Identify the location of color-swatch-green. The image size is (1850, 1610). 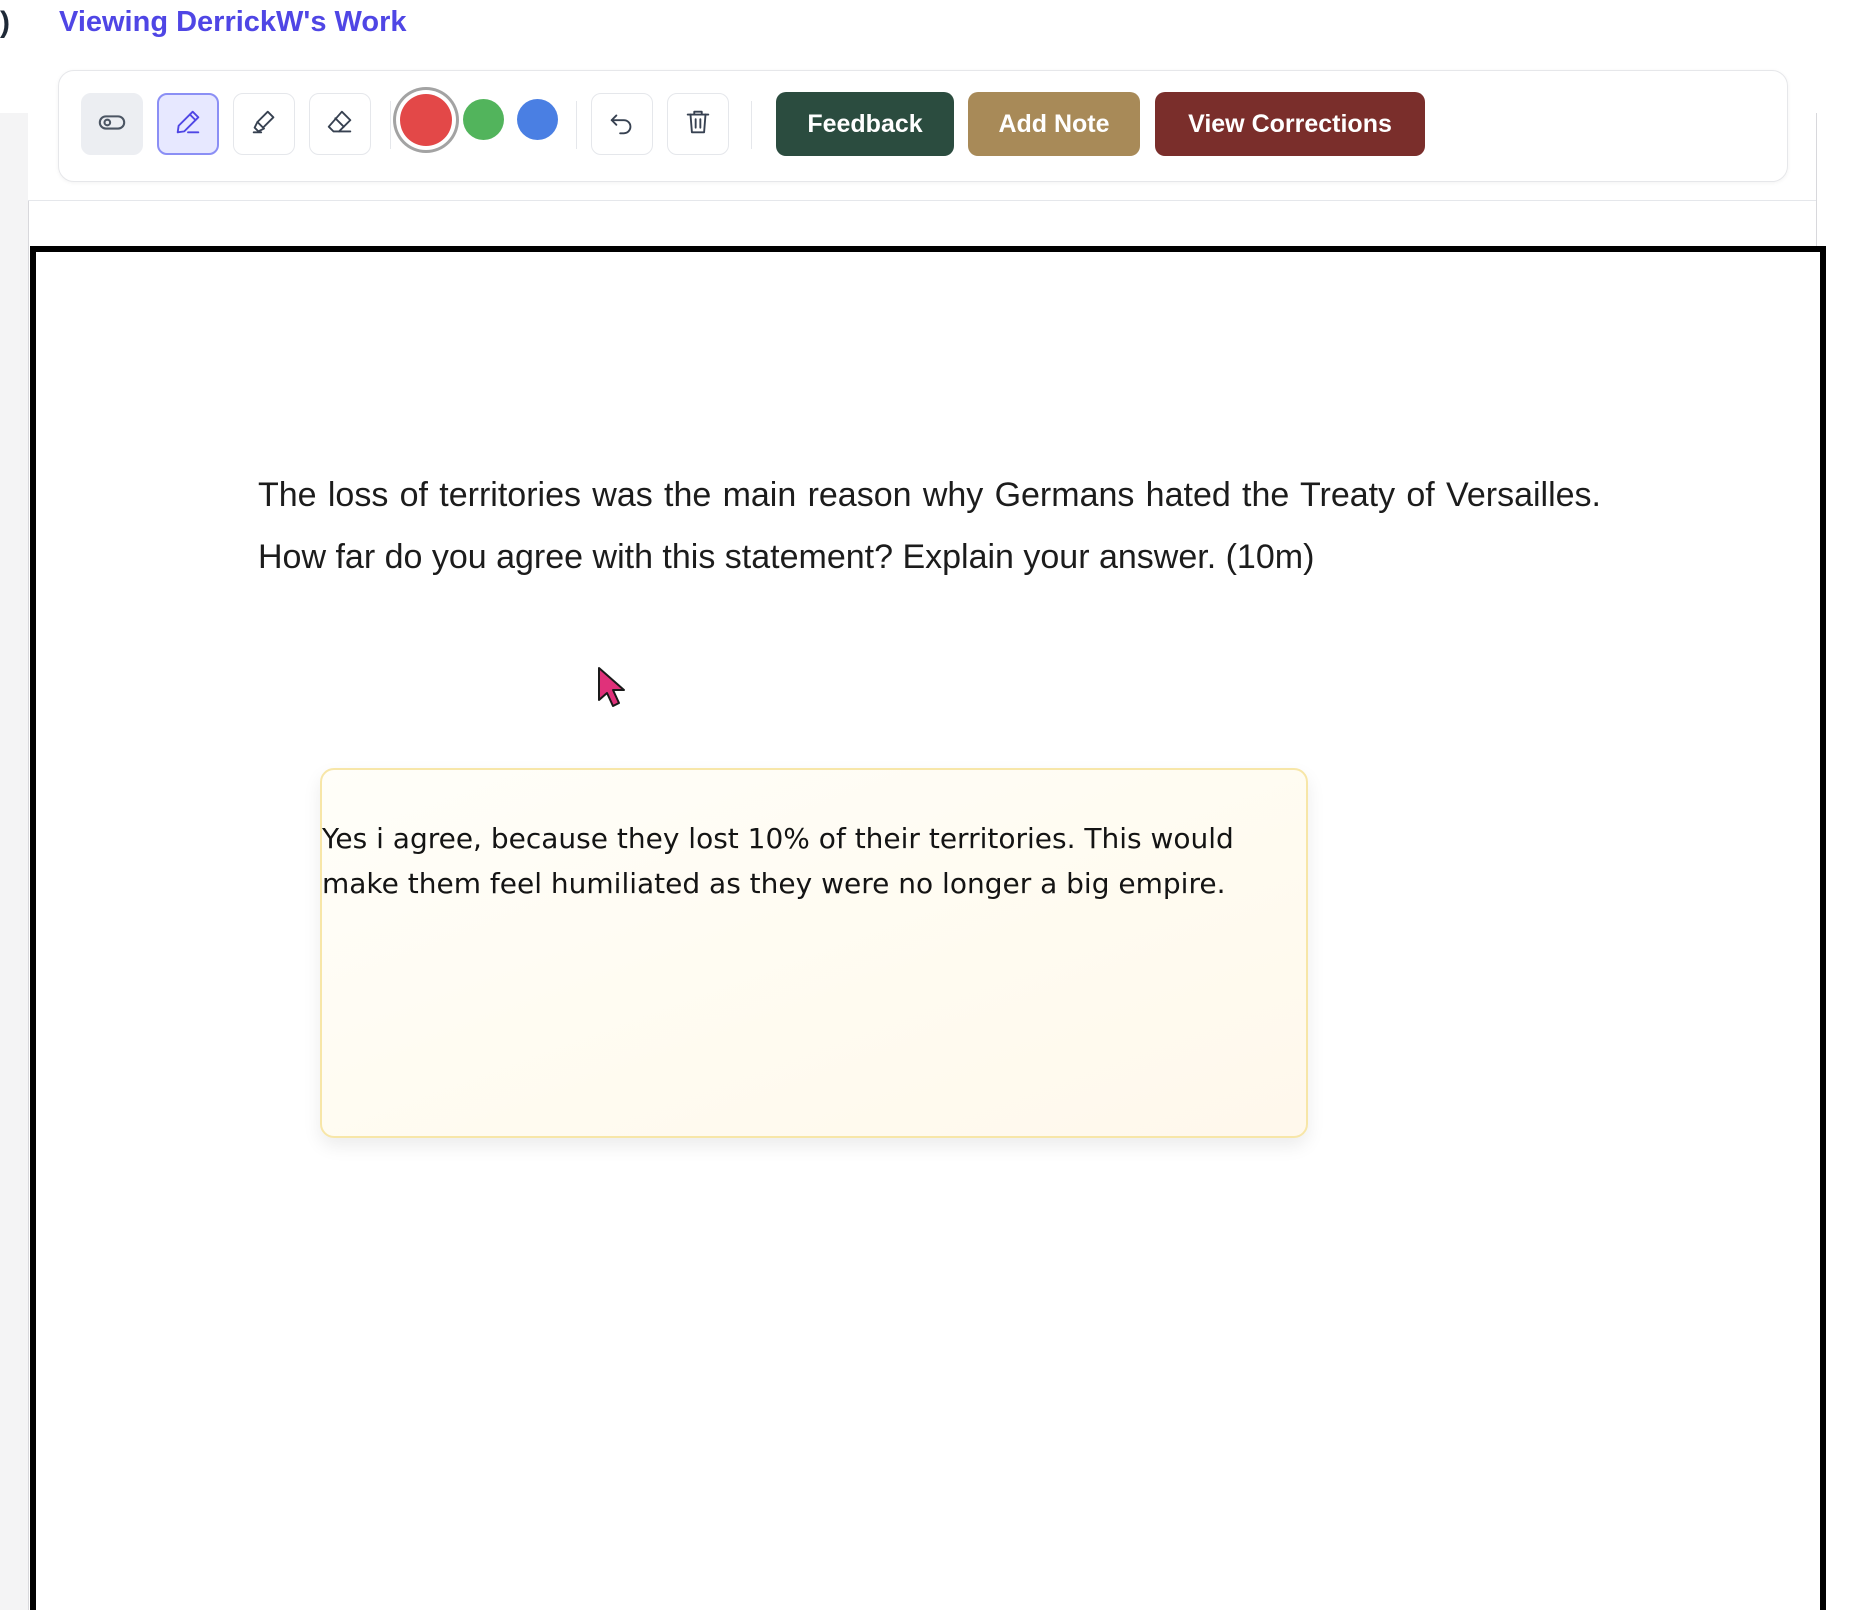
(483, 119).